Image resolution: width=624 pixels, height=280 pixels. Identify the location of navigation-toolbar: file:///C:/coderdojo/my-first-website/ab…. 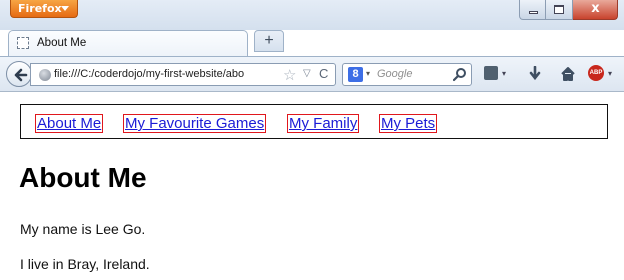
(312, 74).